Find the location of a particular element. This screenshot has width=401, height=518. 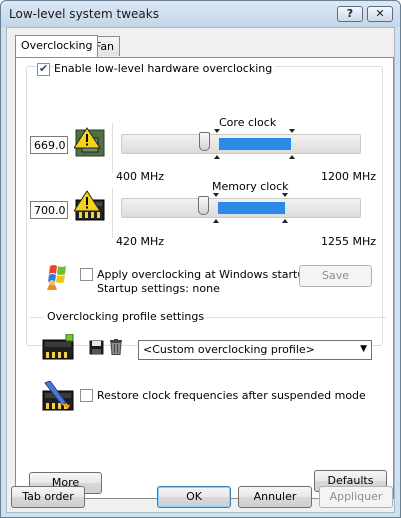

core-clock-slider is located at coordinates (241, 144).